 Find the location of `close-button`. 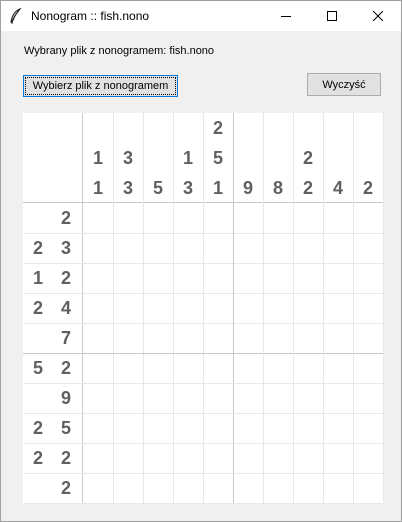

close-button is located at coordinates (378, 16).